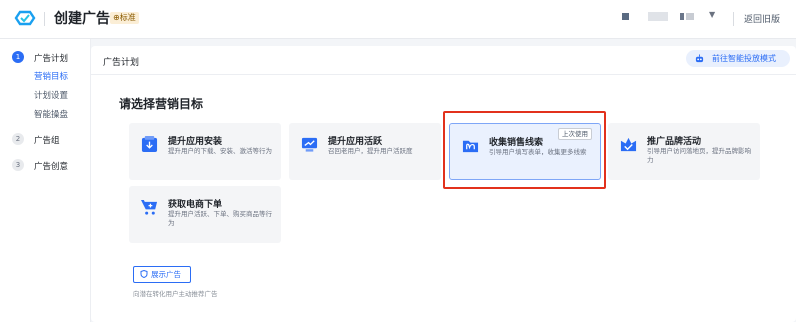 This screenshot has height=322, width=796. I want to click on step-label: 广告计划, so click(51, 59).